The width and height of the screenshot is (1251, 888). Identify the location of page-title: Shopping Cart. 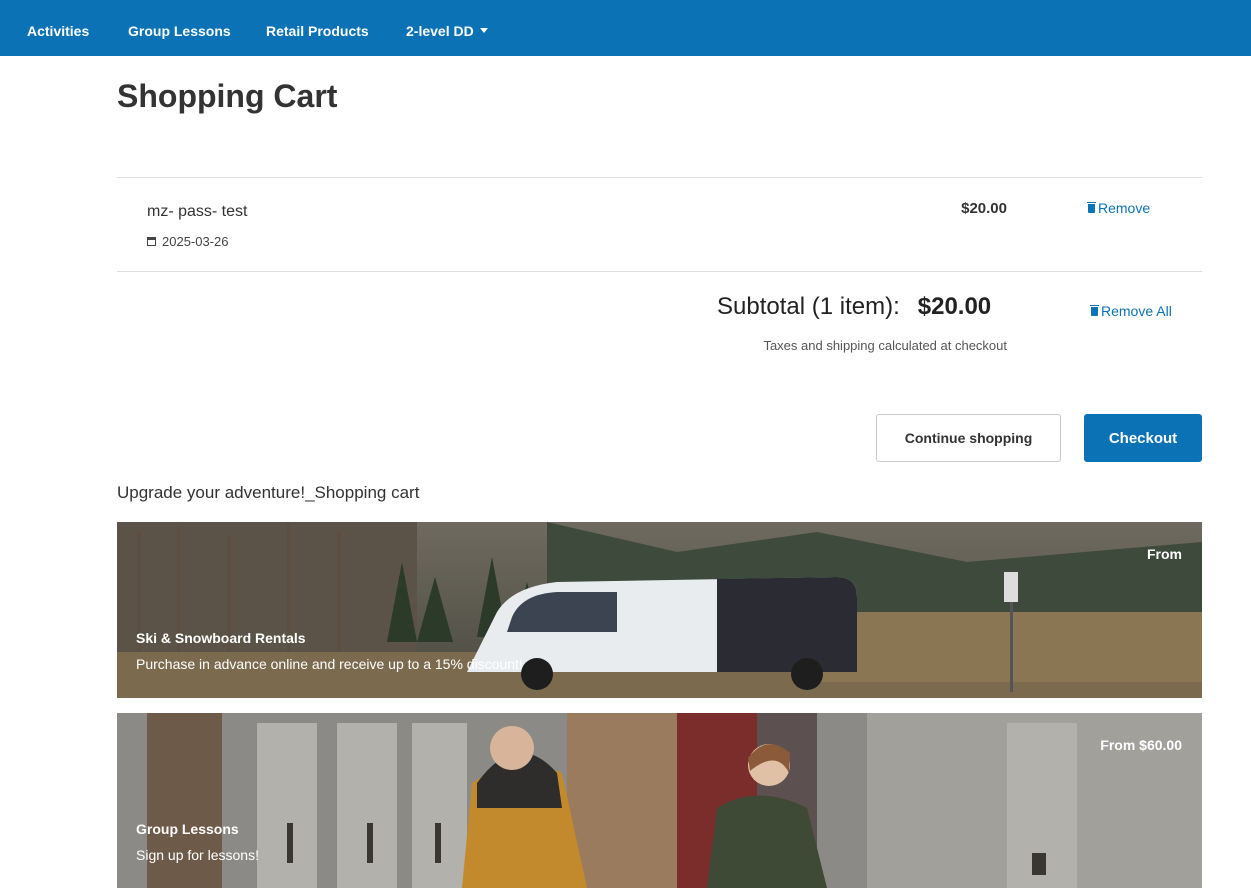
(227, 96).